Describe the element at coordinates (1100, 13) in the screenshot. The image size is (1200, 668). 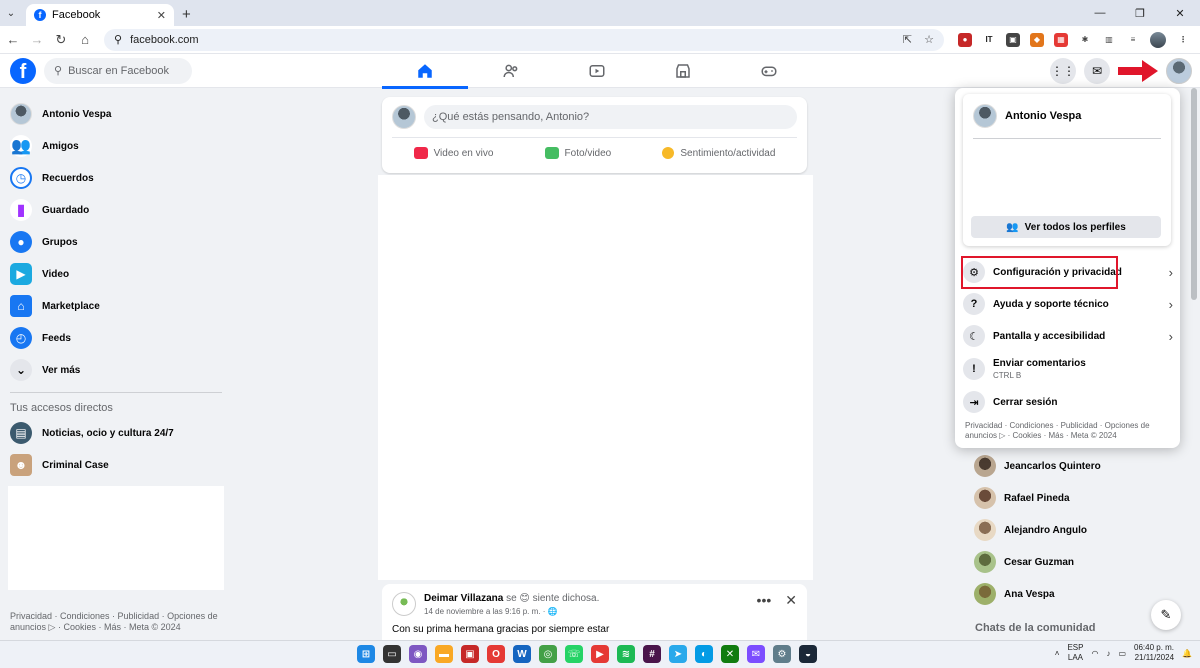
I see `minimize-icon: —` at that location.